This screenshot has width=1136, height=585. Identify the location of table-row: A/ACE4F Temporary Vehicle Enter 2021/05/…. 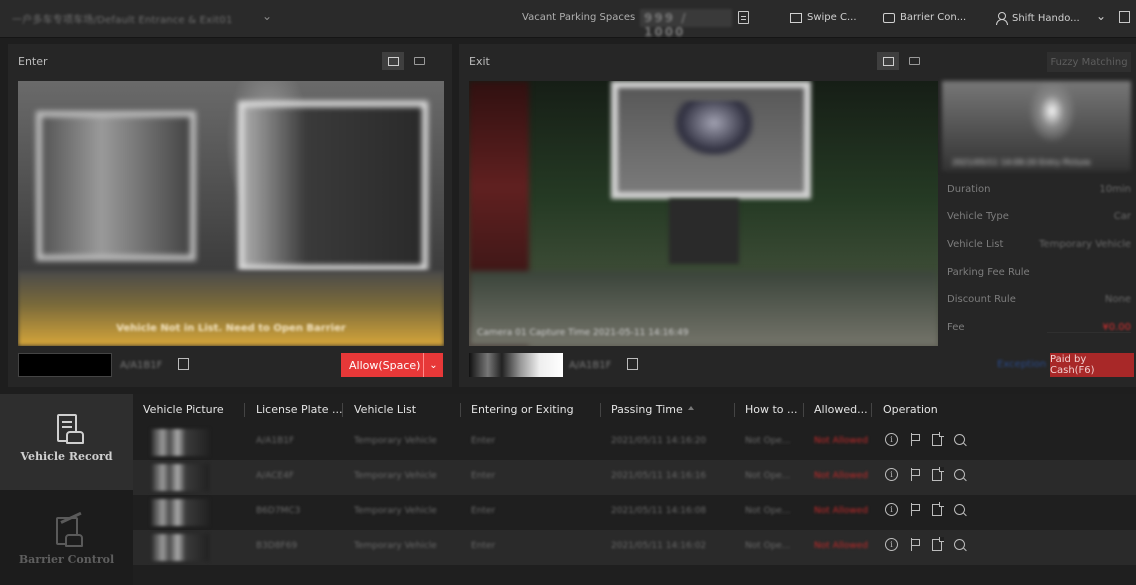
(634, 477).